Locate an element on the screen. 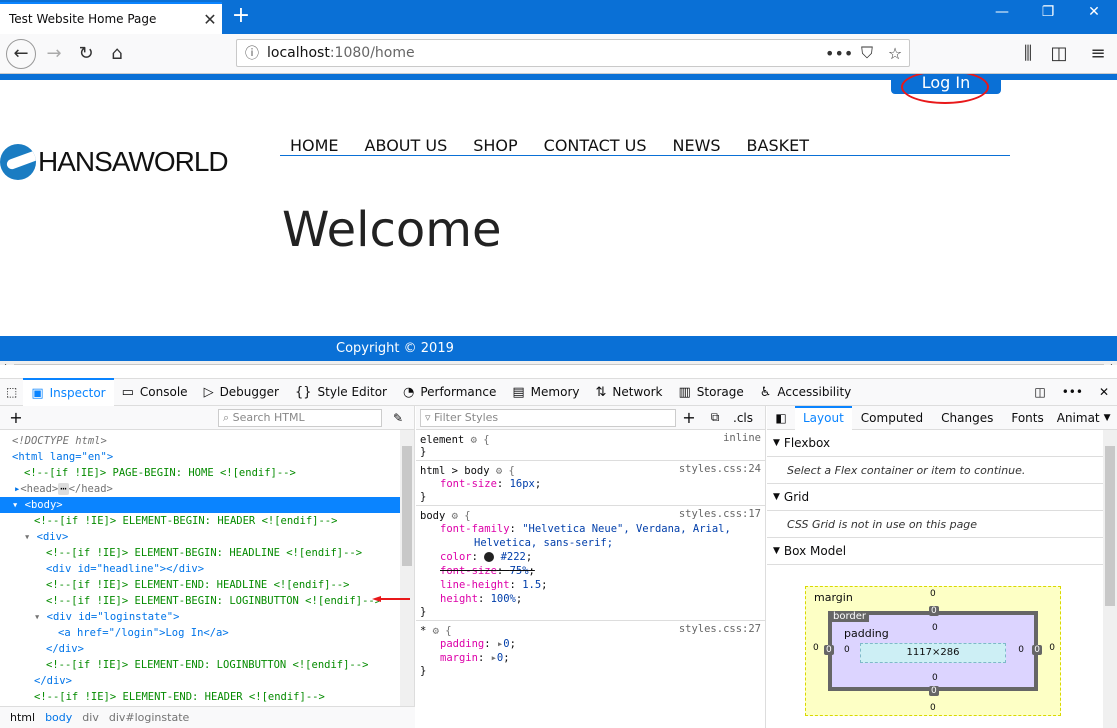  breadcrumb-div: div is located at coordinates (90, 717).